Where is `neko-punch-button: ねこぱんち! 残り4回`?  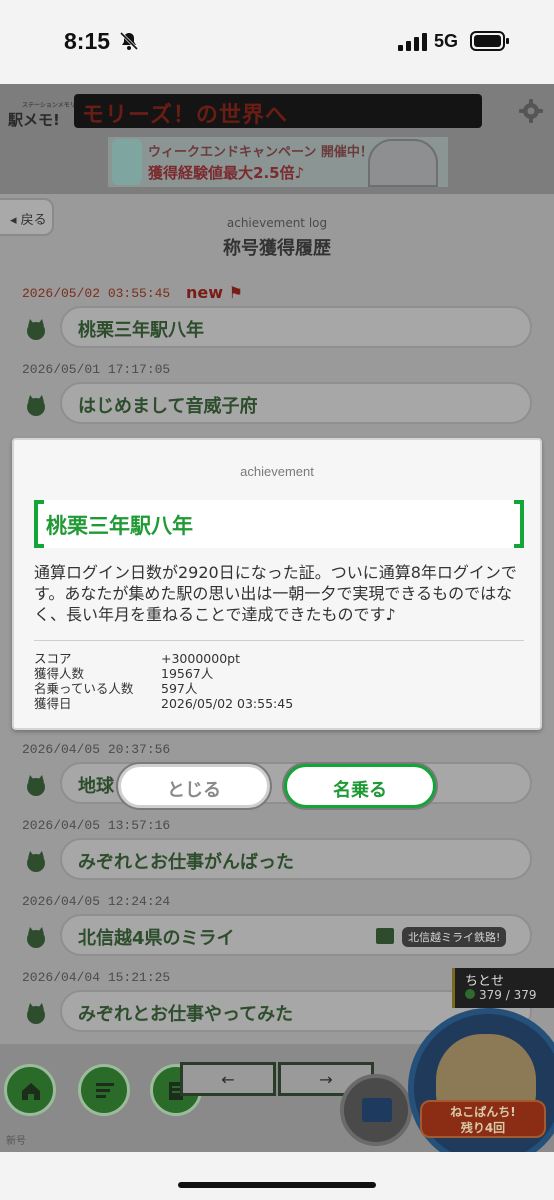 neko-punch-button: ねこぱんち! 残り4回 is located at coordinates (483, 1119).